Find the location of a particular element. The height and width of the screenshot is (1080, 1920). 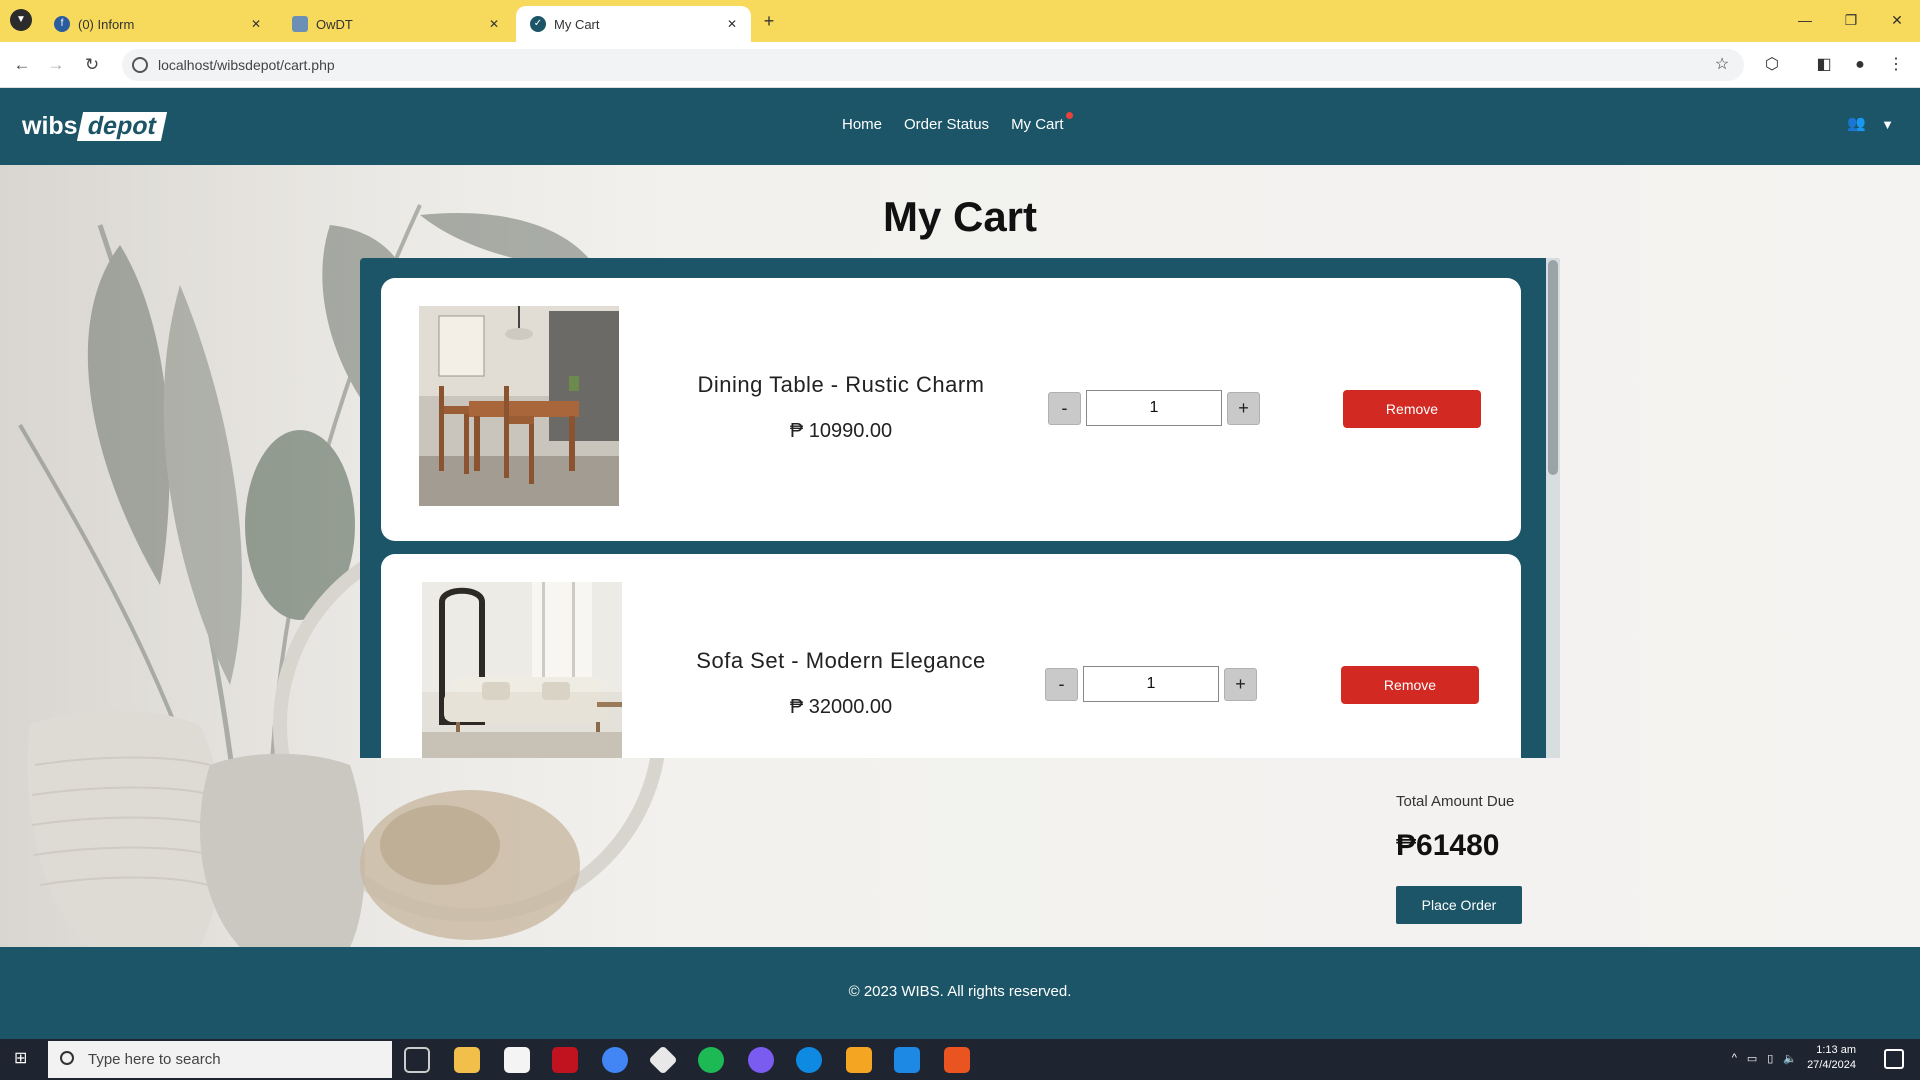

clock-date: 27/4/2024 is located at coordinates (1831, 1065).